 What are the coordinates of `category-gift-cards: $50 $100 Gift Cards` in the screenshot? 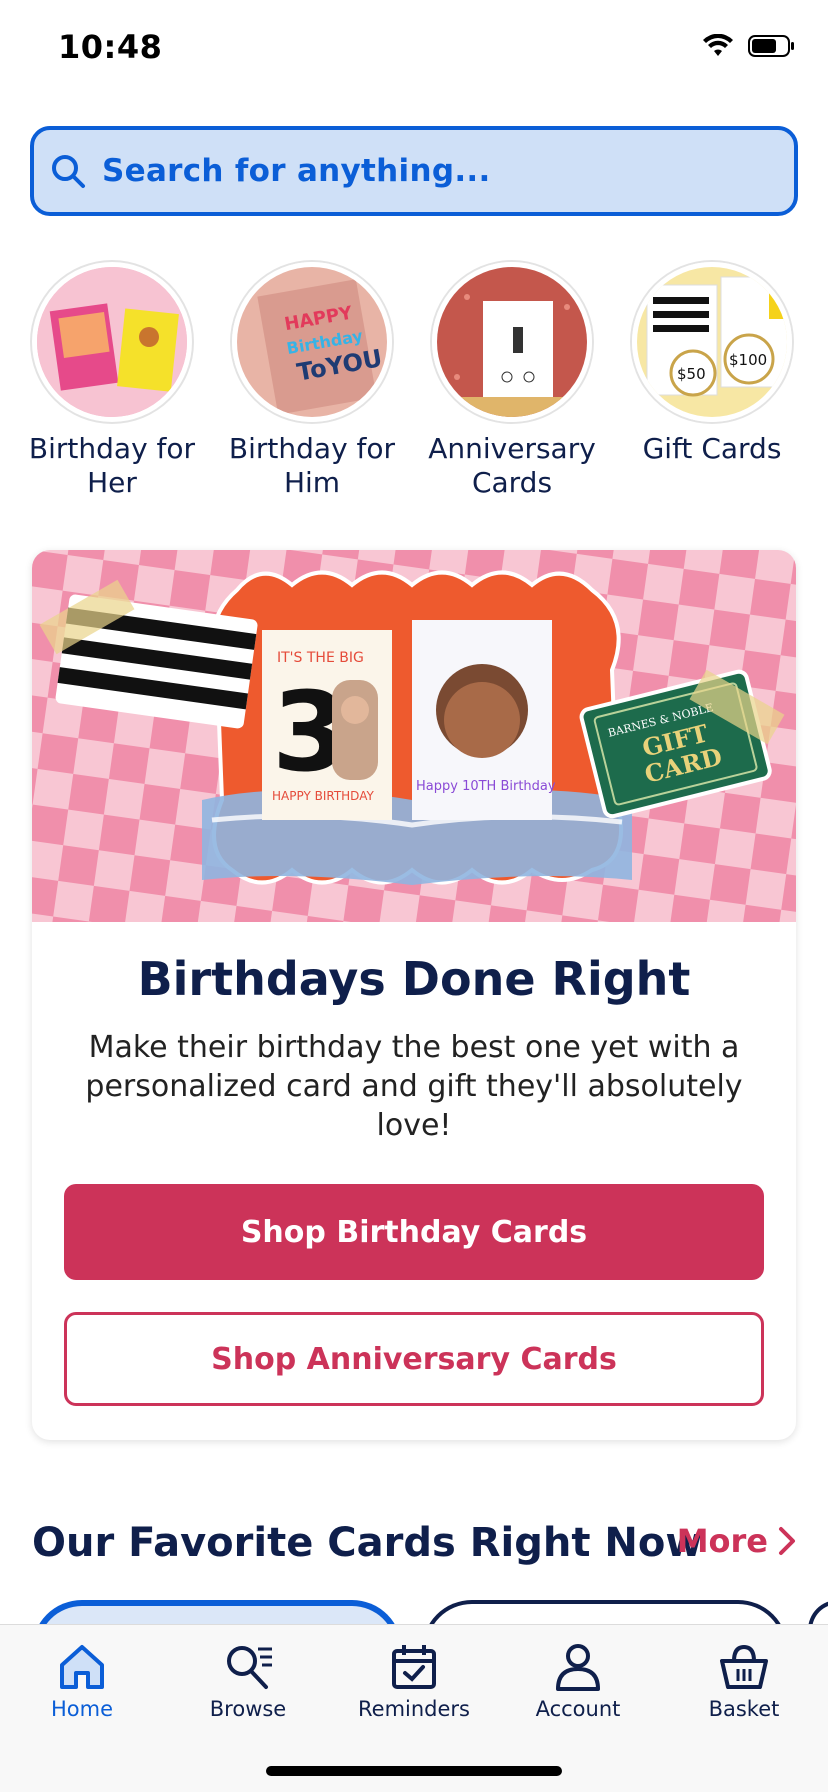 It's located at (712, 364).